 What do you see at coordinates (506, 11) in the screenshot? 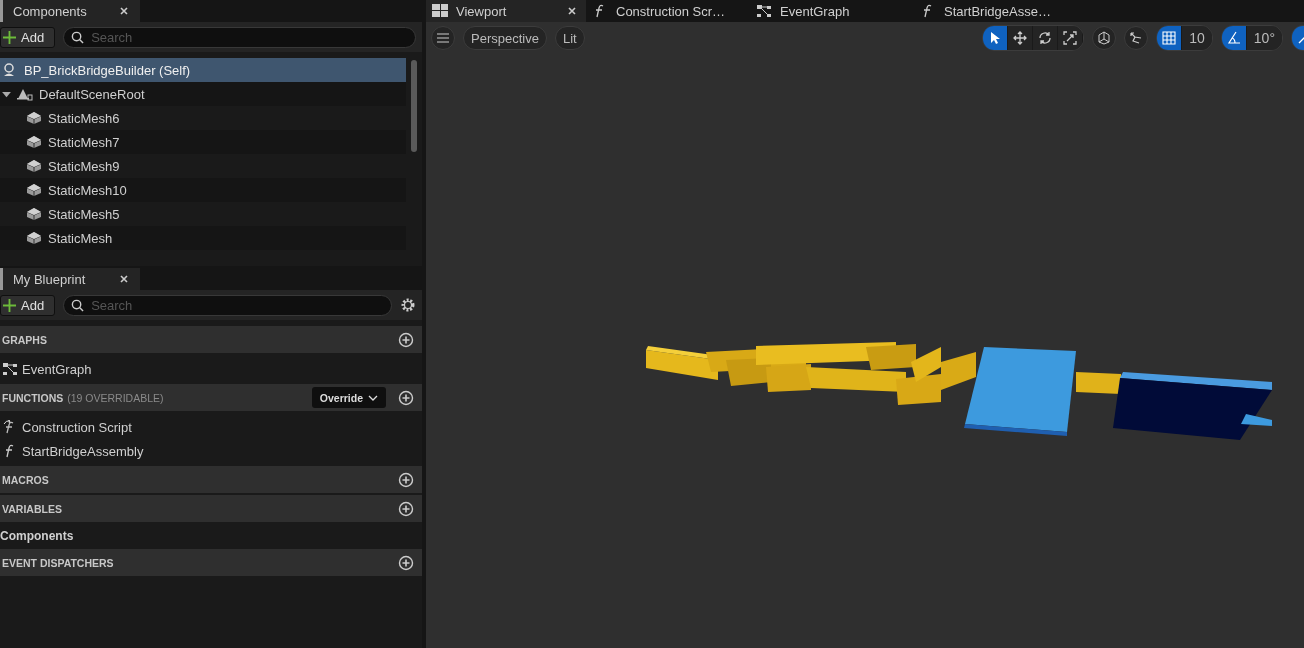
I see `editor-tab: Viewport` at bounding box center [506, 11].